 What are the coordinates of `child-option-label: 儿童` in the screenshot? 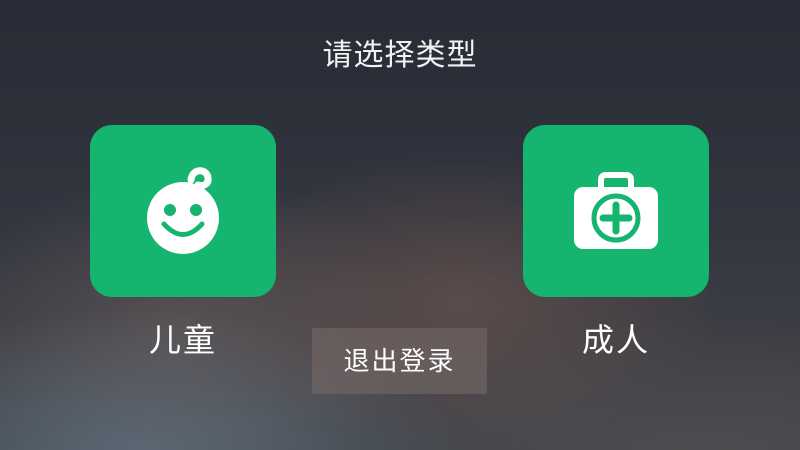 It's located at (182, 340).